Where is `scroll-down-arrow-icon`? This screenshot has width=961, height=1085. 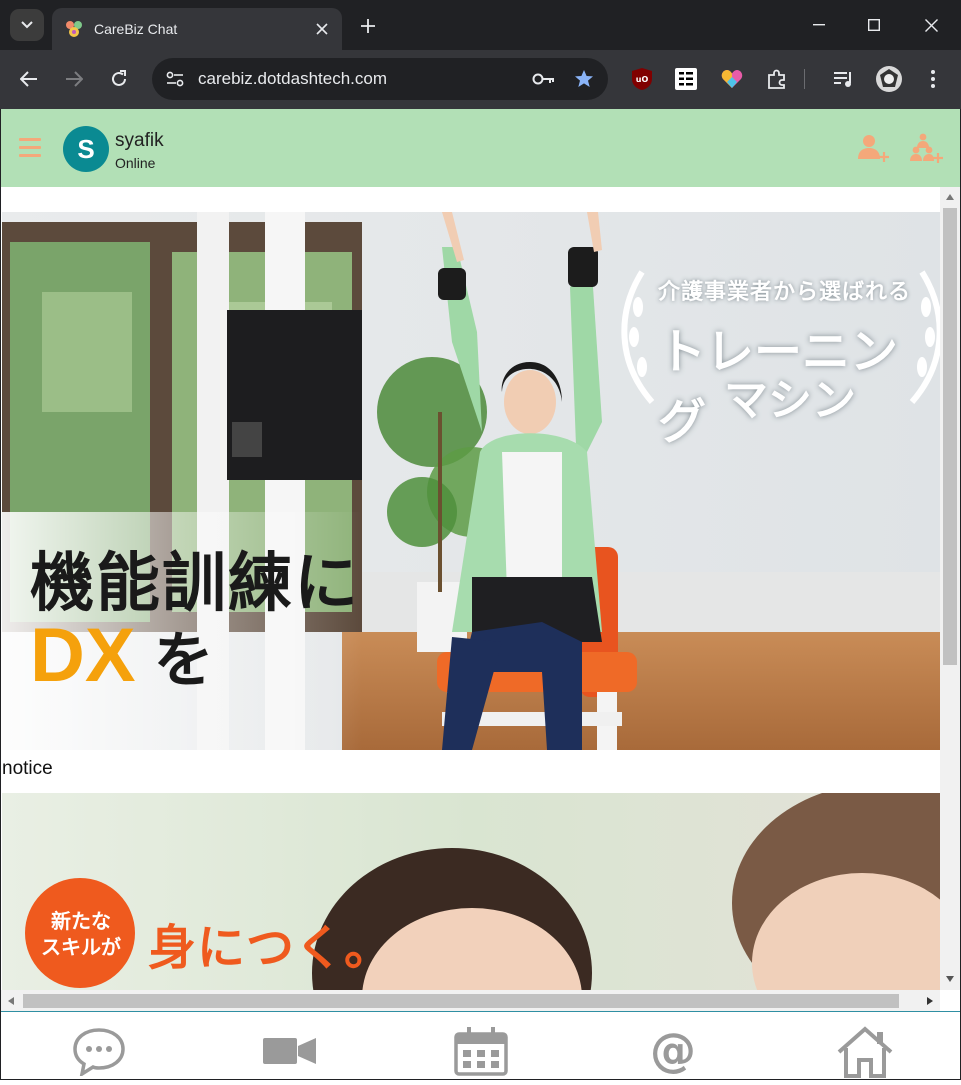 scroll-down-arrow-icon is located at coordinates (950, 979).